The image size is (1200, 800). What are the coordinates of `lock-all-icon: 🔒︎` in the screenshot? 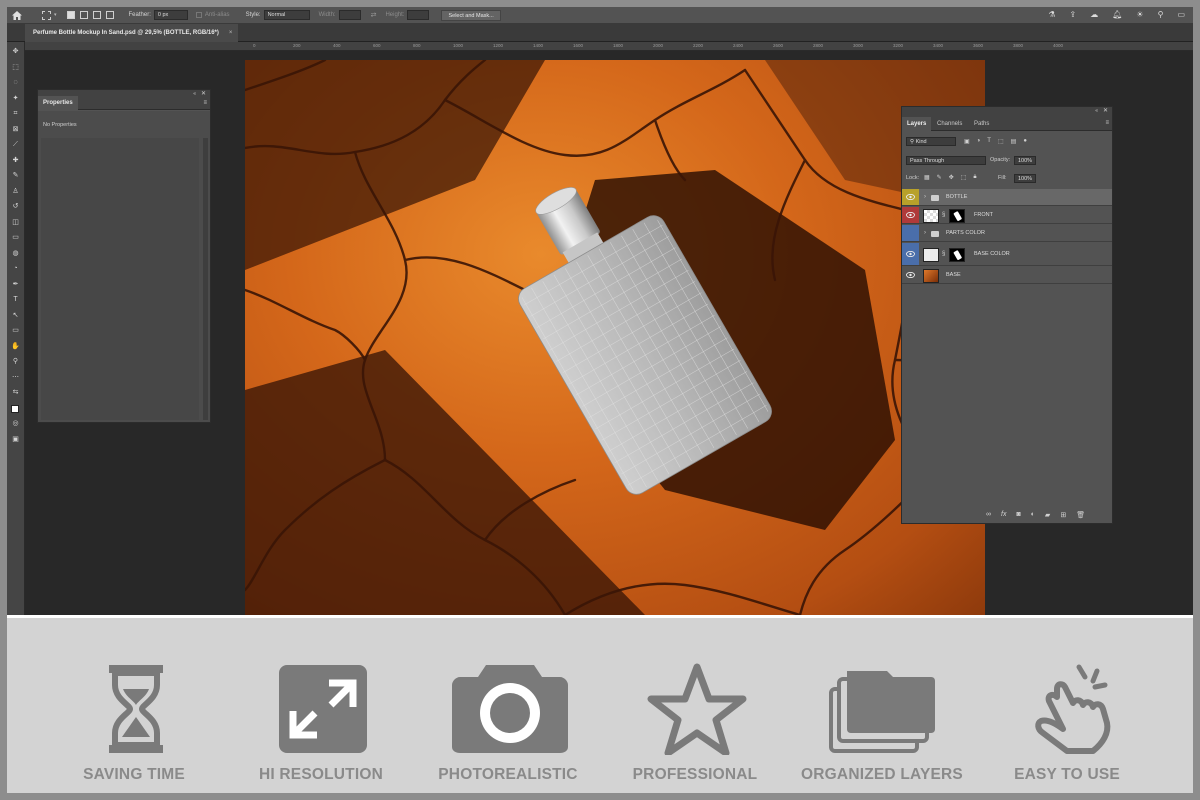 It's located at (974, 177).